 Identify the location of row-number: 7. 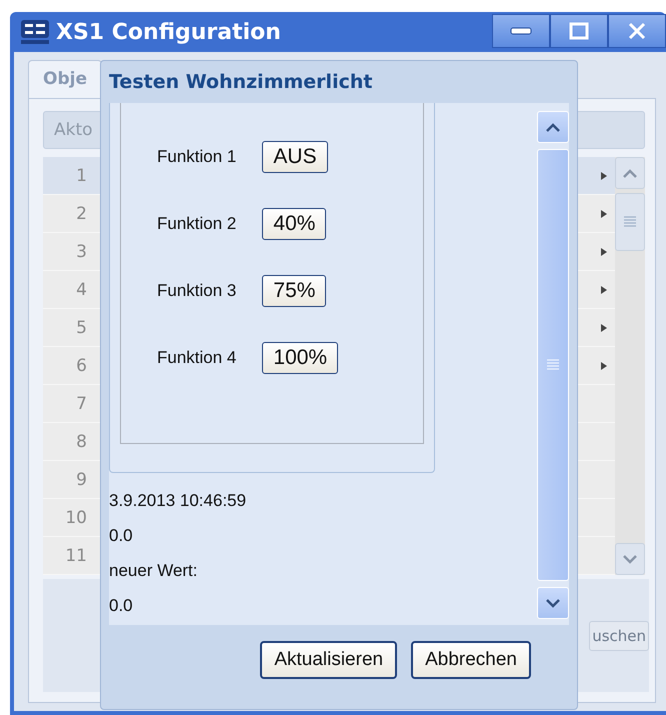
(81, 404).